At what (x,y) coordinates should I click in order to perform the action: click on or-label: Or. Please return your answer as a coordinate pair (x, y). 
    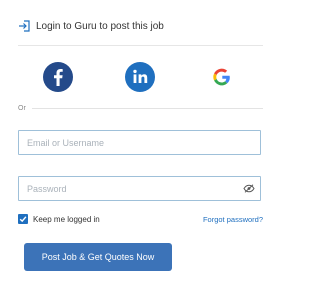
    Looking at the image, I should click on (22, 108).